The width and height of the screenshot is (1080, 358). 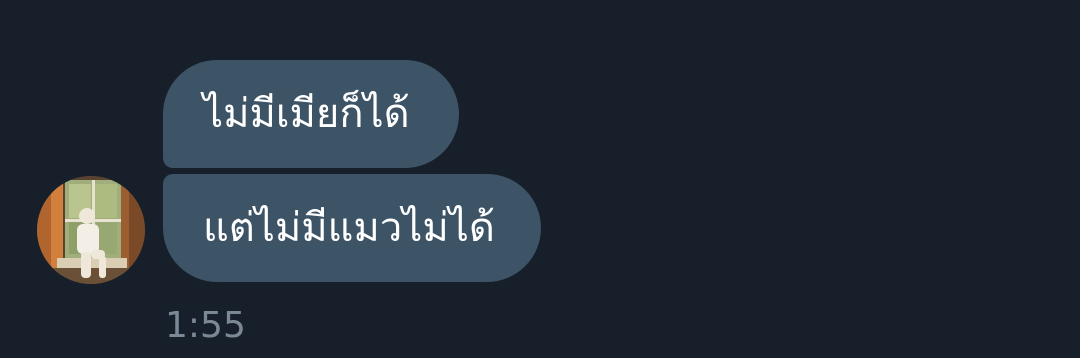 I want to click on message-bubble: ไม่มีเมียก็ได้, so click(x=311, y=114).